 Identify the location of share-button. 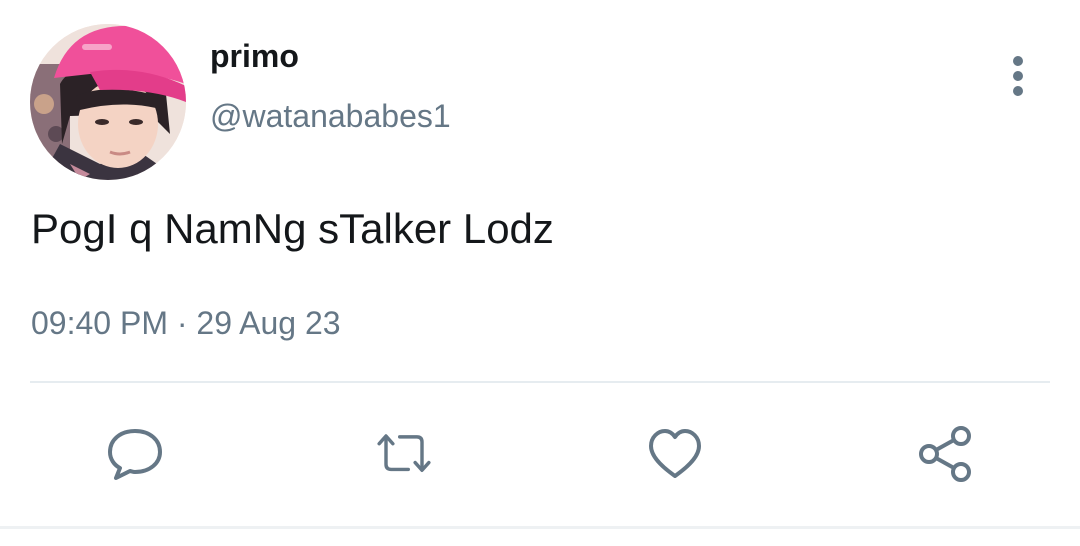
(945, 454).